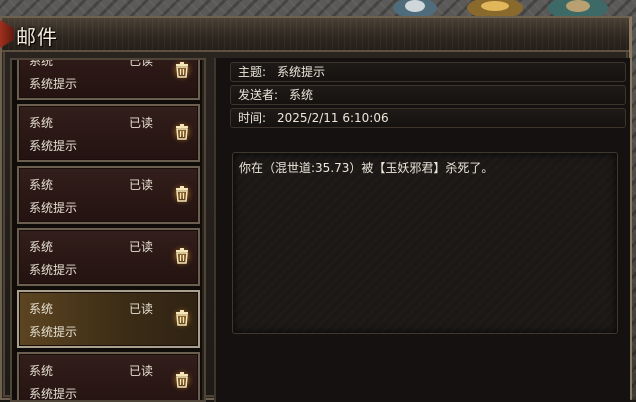  I want to click on mail-body-text: 你在（混世道:35.73）被【玉妖邪君】杀死了。, so click(366, 168).